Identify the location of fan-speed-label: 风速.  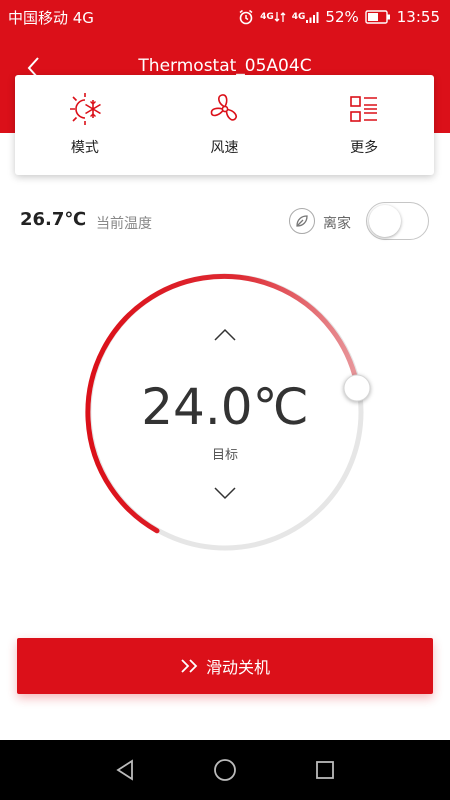
(224, 148).